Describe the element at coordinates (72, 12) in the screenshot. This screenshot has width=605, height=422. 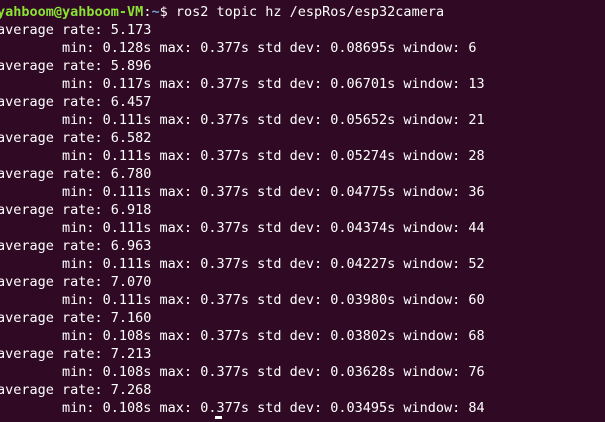
I see `prompt-user-host: yahboom@yahboom-VM` at that location.